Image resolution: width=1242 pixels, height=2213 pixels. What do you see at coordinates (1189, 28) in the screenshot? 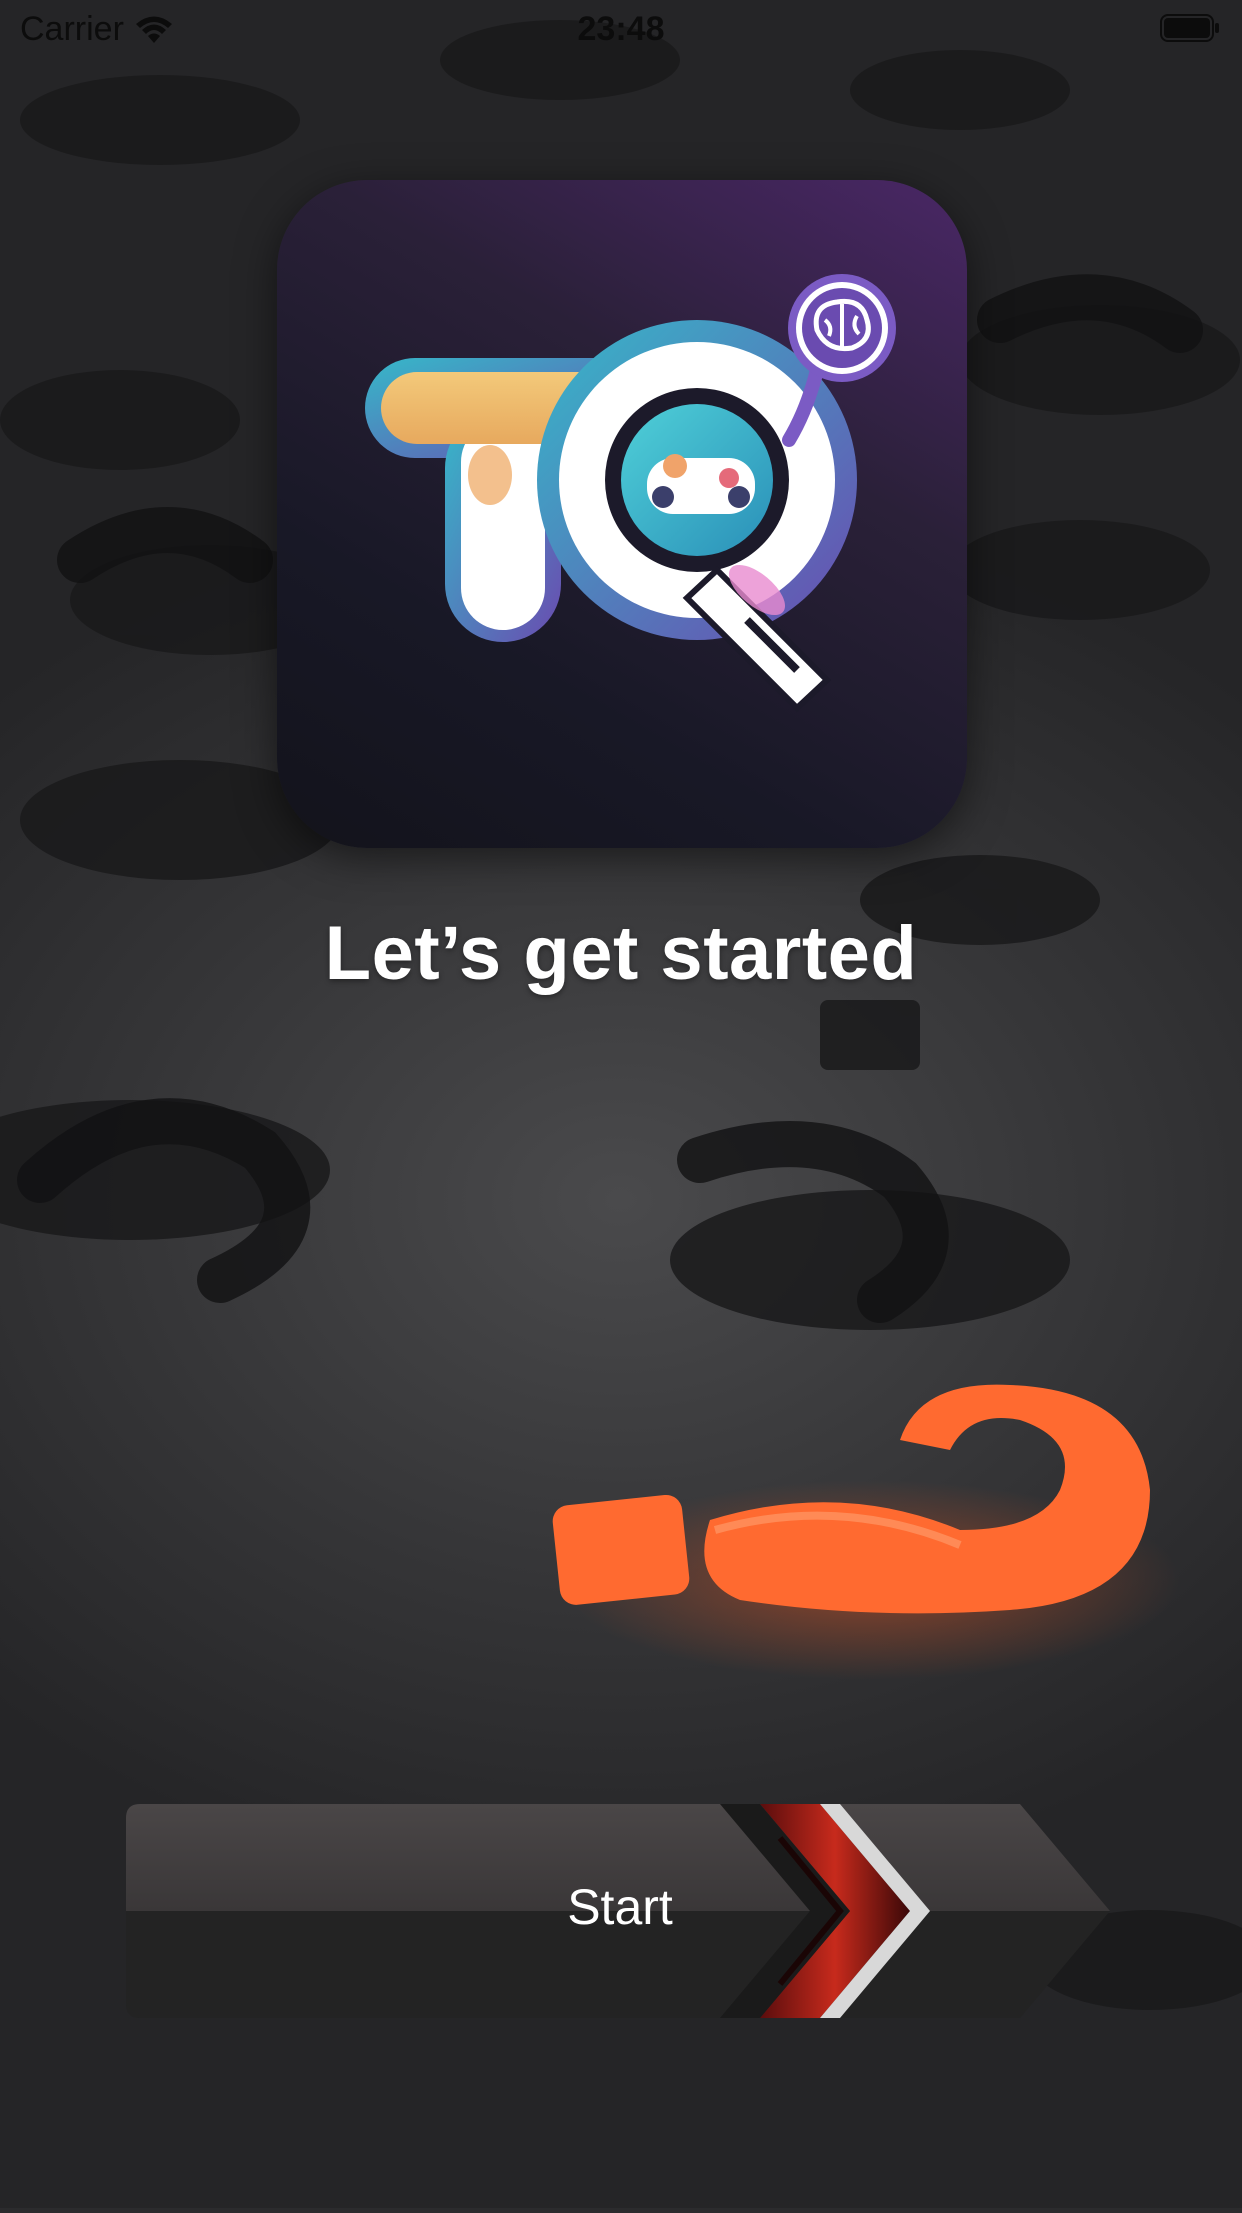
I see `battery-icon` at bounding box center [1189, 28].